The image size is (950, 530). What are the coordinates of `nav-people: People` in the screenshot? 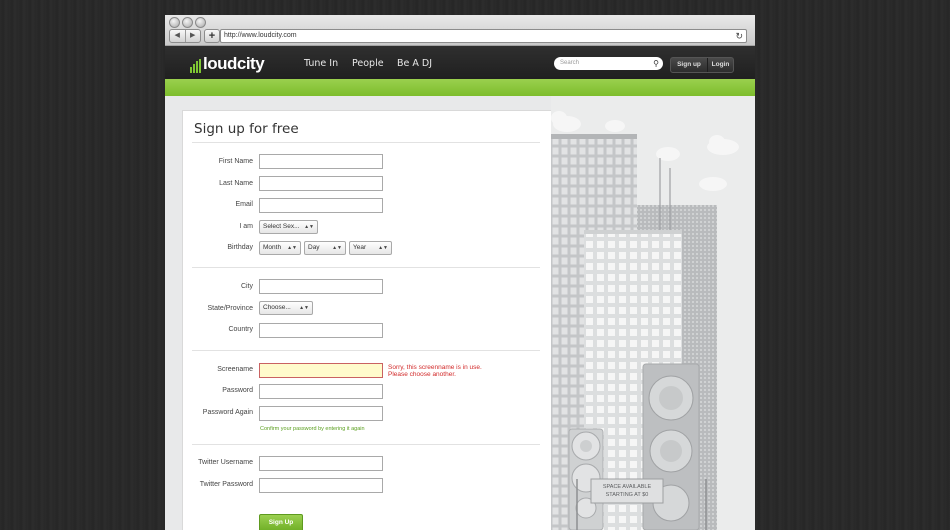 It's located at (368, 63).